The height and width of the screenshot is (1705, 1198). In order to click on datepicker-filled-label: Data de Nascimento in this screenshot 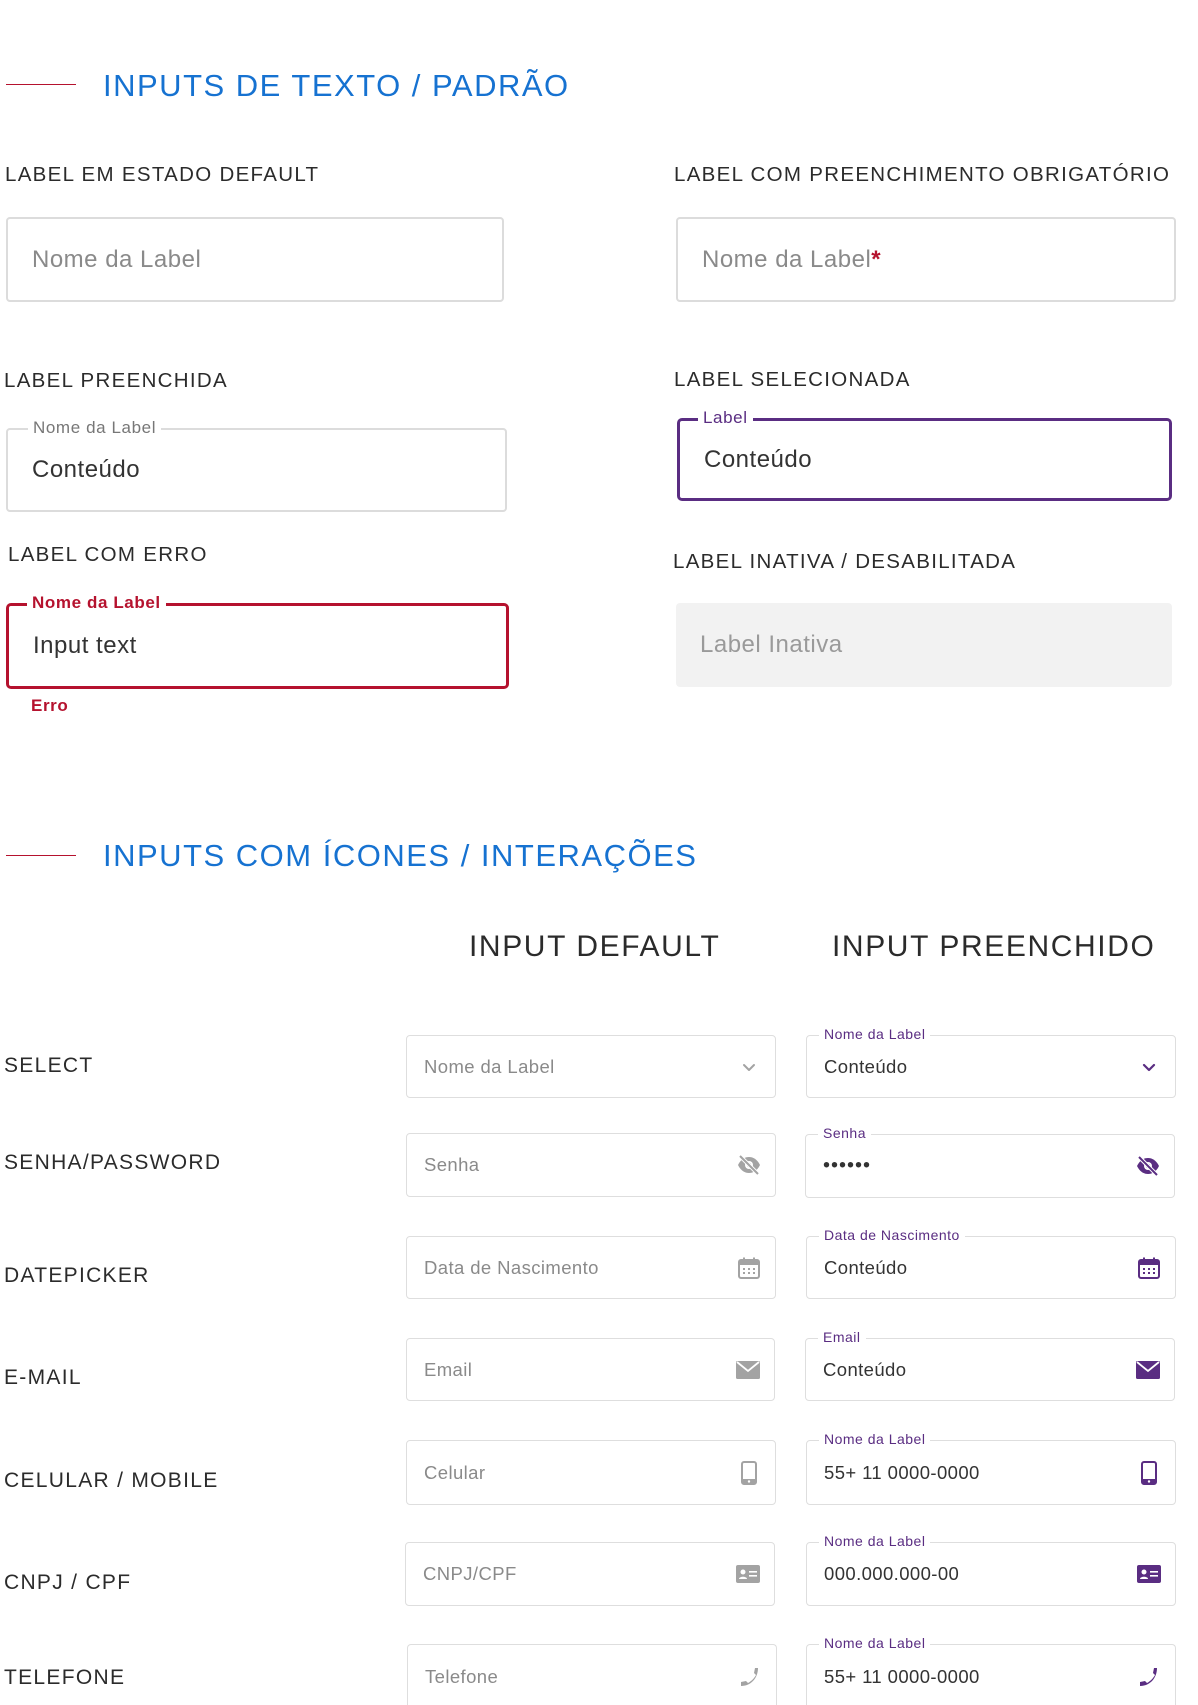, I will do `click(892, 1235)`.